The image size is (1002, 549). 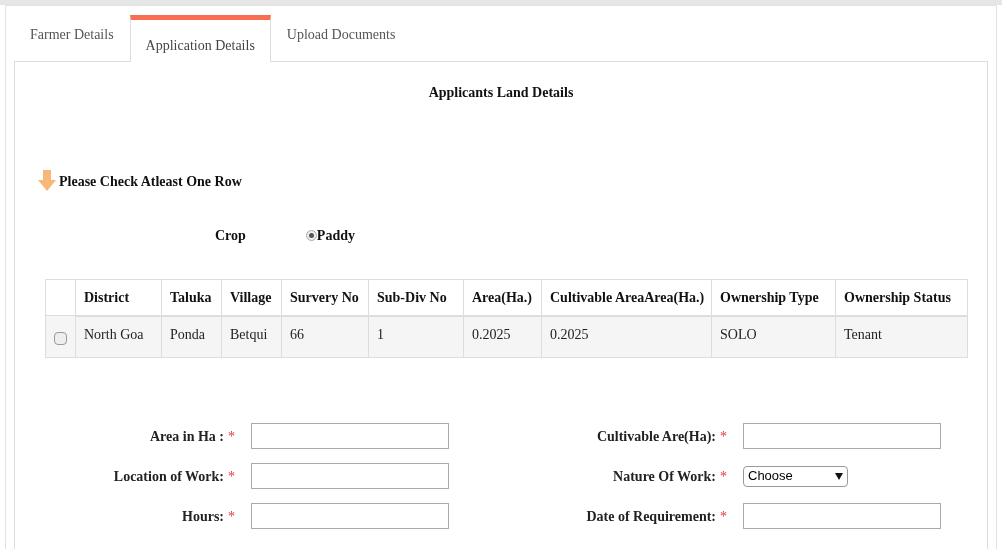 What do you see at coordinates (168, 476) in the screenshot?
I see `field-label: Location of Work:` at bounding box center [168, 476].